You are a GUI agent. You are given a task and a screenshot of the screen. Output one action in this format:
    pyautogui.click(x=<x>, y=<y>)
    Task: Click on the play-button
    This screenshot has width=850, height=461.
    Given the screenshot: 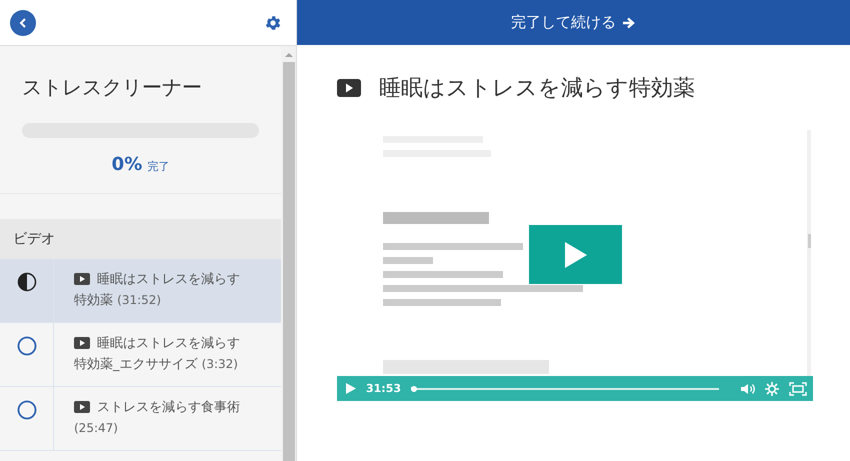 What is the action you would take?
    pyautogui.click(x=575, y=254)
    